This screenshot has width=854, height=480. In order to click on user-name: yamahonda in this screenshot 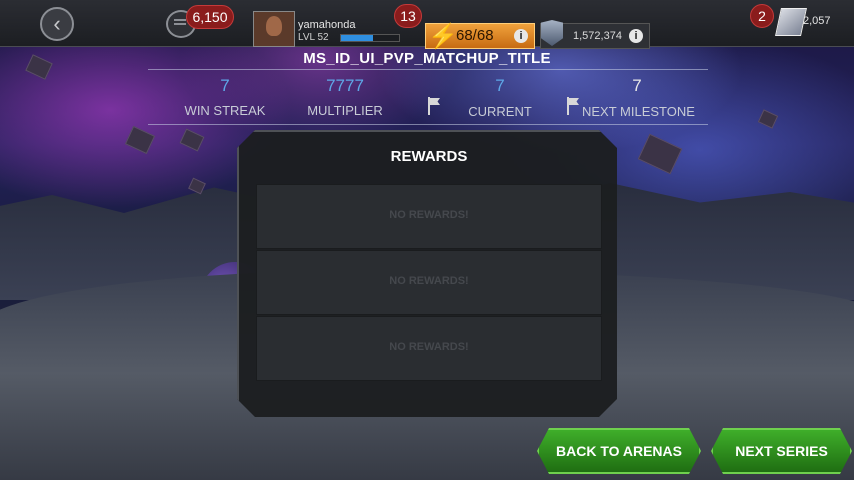, I will do `click(327, 25)`.